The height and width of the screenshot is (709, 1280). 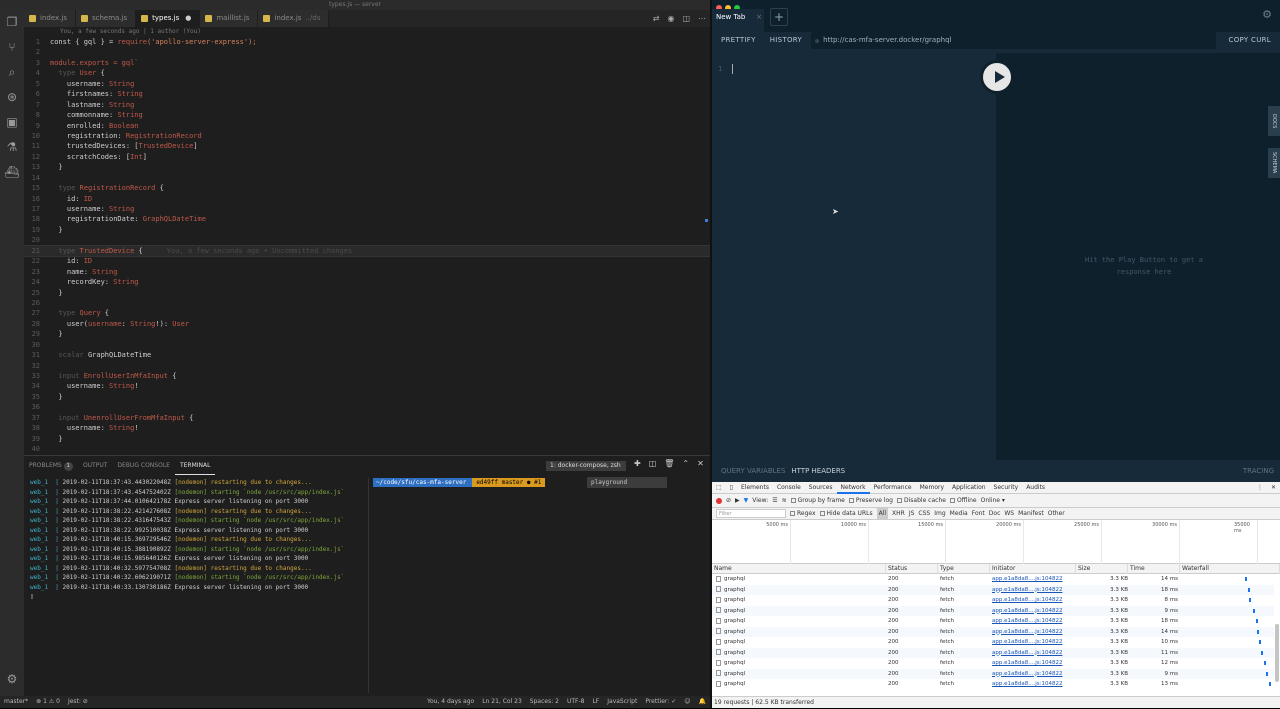 What do you see at coordinates (367, 146) in the screenshot?
I see `code-line: 11 trustedDevices: [TrustedDevice]` at bounding box center [367, 146].